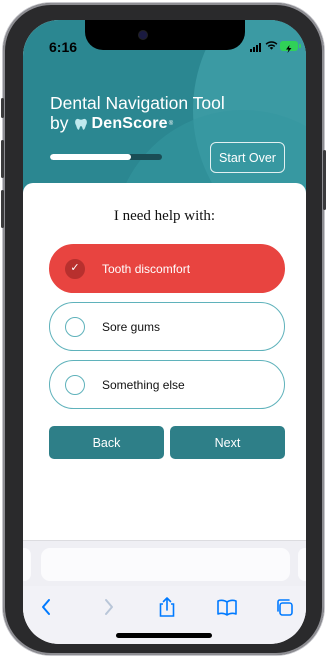 This screenshot has height=658, width=327. What do you see at coordinates (2, 108) in the screenshot?
I see `silent-switch` at bounding box center [2, 108].